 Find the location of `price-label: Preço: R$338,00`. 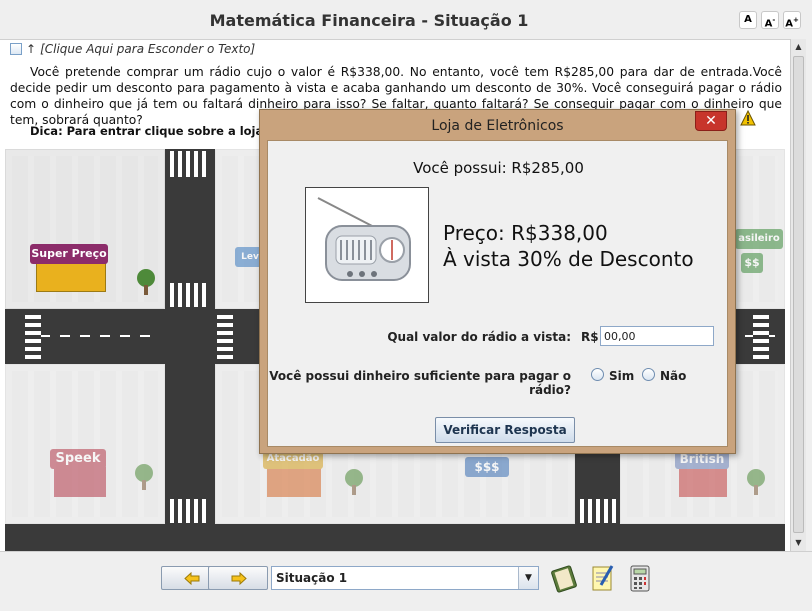

price-label: Preço: R$338,00 is located at coordinates (525, 233).